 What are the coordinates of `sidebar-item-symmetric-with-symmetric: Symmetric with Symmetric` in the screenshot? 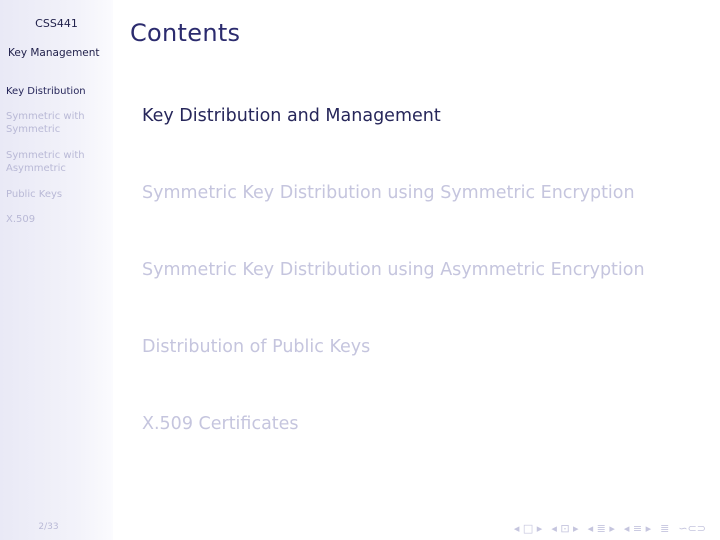 It's located at (58, 123).